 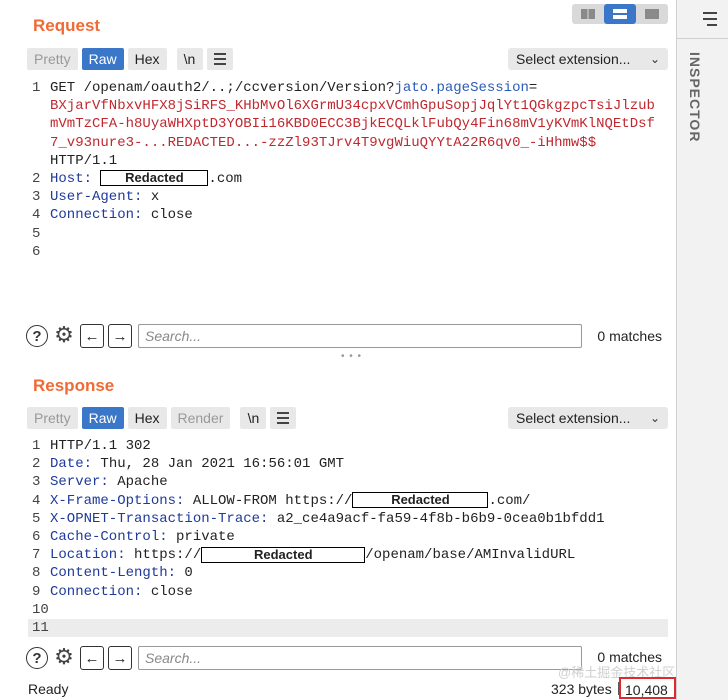 I want to click on inspector-menu-icon, so click(x=703, y=19).